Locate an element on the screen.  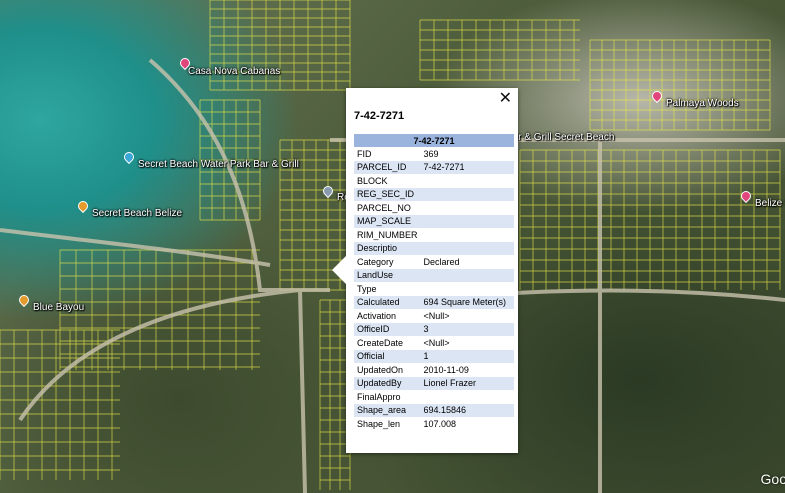
table-row: RIM_NUMBER is located at coordinates (434, 235).